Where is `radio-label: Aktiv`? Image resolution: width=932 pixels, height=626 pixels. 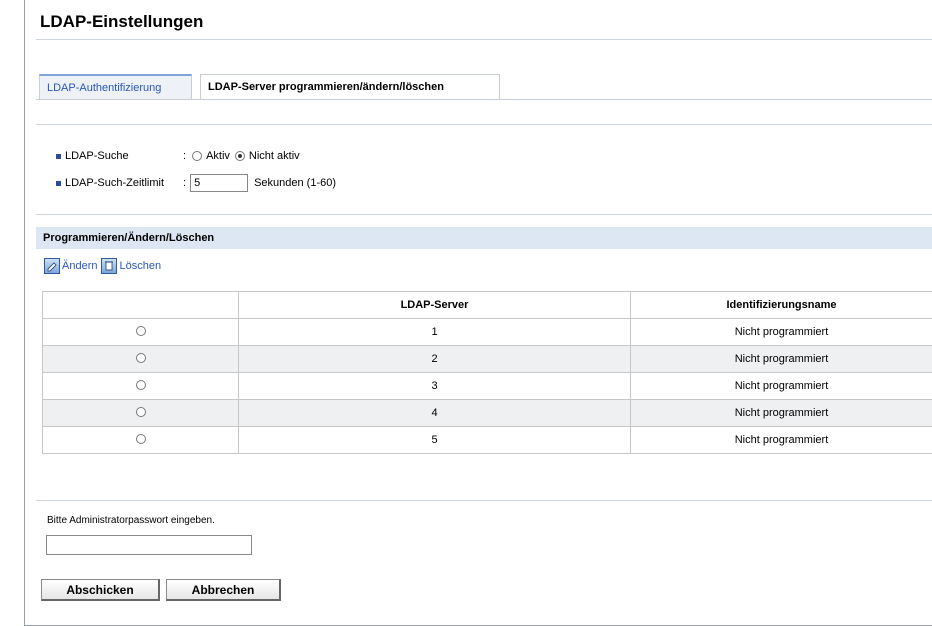
radio-label: Aktiv is located at coordinates (218, 156).